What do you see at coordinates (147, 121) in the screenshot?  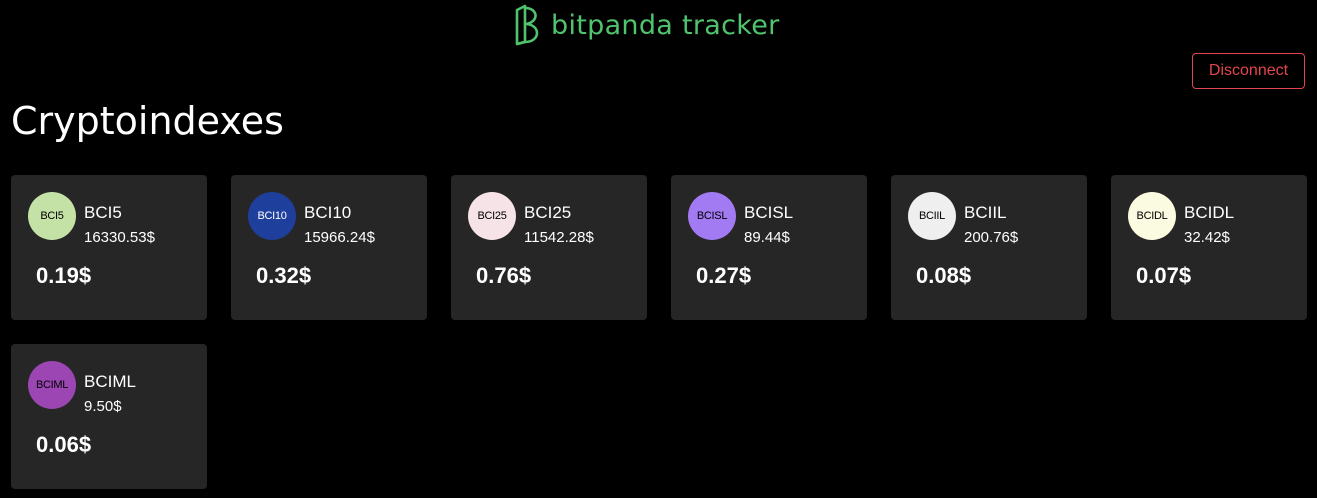 I see `page-title: Cryptoindexes` at bounding box center [147, 121].